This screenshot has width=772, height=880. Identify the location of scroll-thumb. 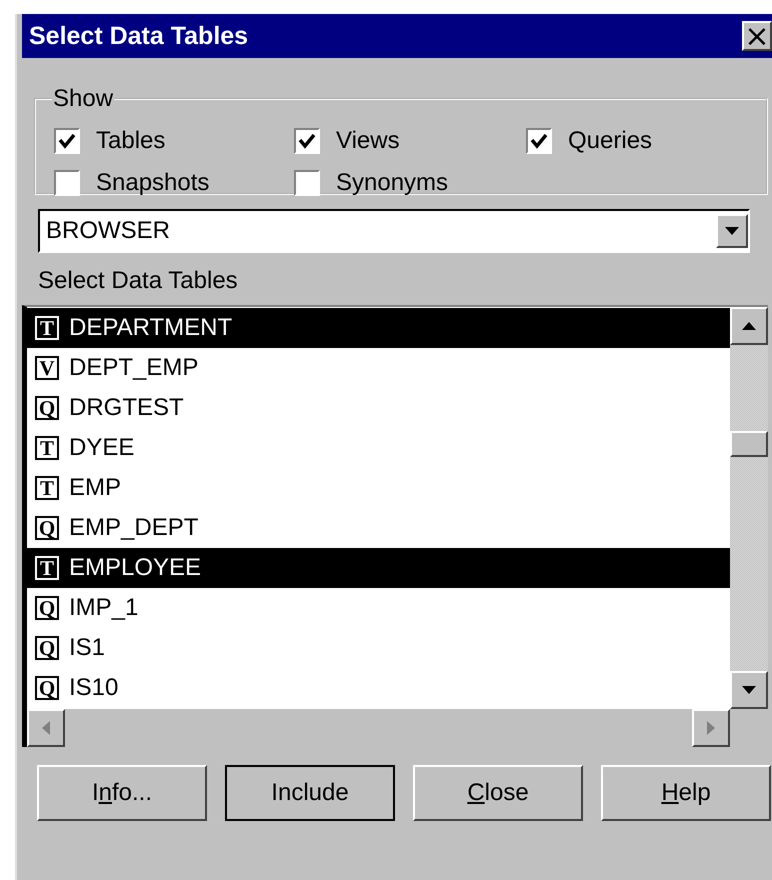
(749, 444).